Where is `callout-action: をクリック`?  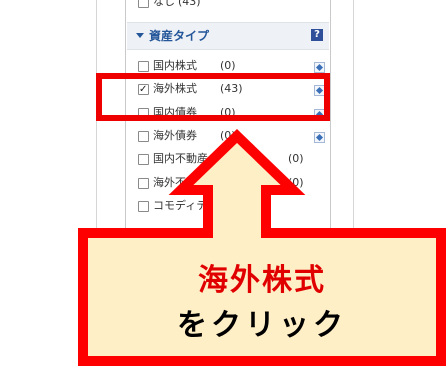
callout-action: をクリック is located at coordinates (262, 325).